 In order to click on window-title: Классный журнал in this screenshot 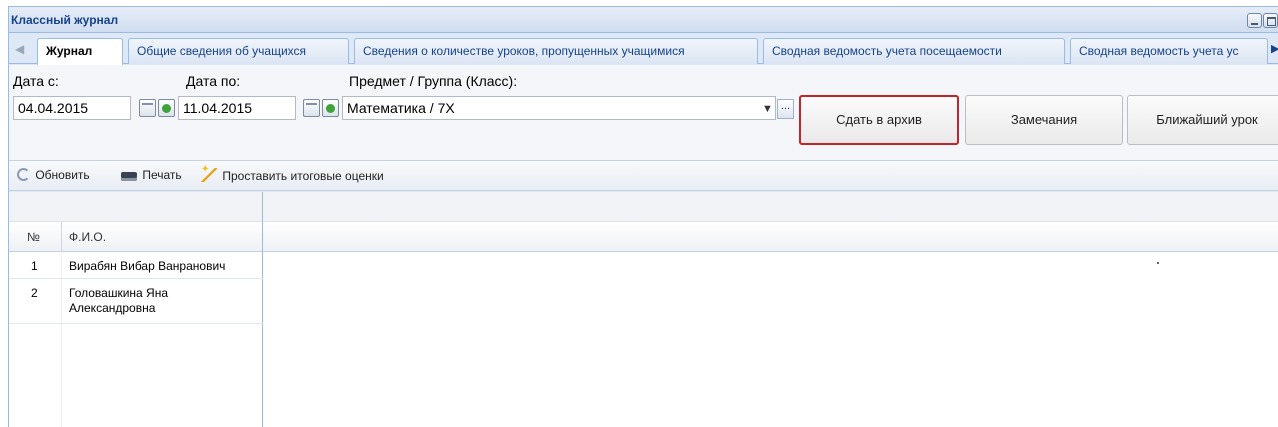, I will do `click(65, 20)`.